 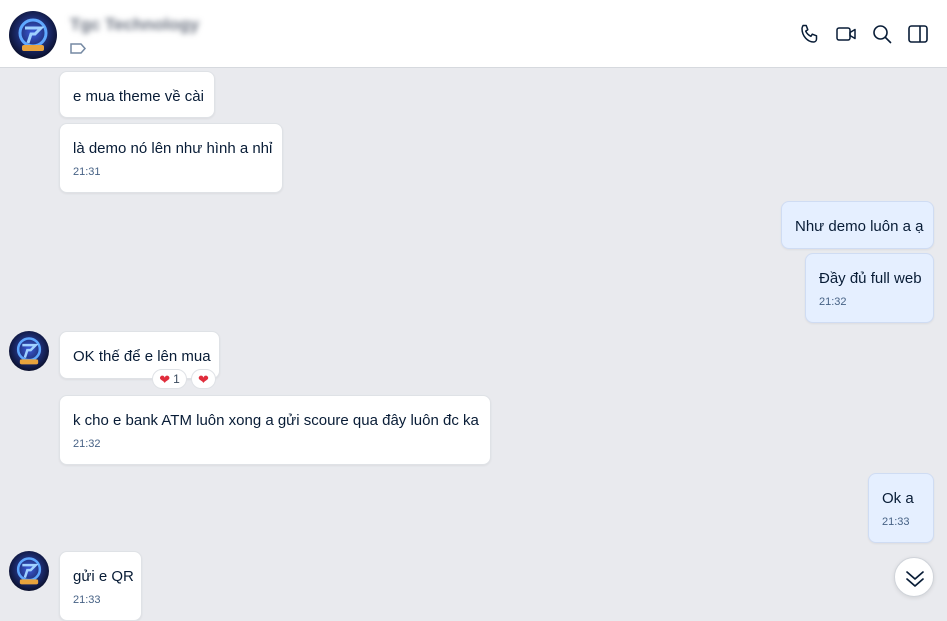 I want to click on message-text: e mua theme về cài, so click(x=138, y=96).